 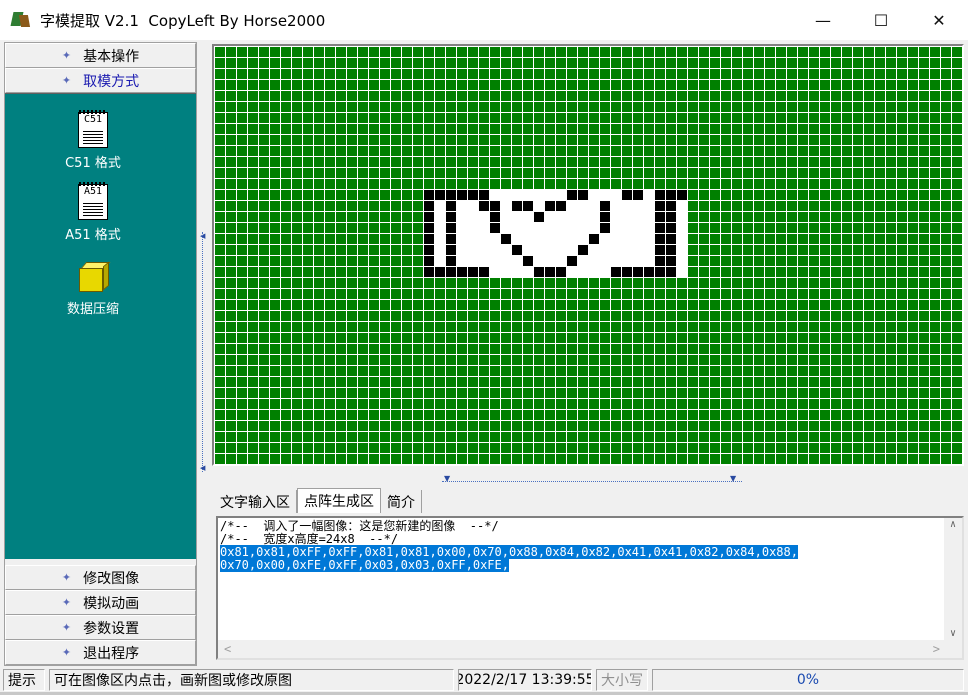 What do you see at coordinates (202, 468) in the screenshot?
I see `collapse-left-arrow-icon: ◀` at bounding box center [202, 468].